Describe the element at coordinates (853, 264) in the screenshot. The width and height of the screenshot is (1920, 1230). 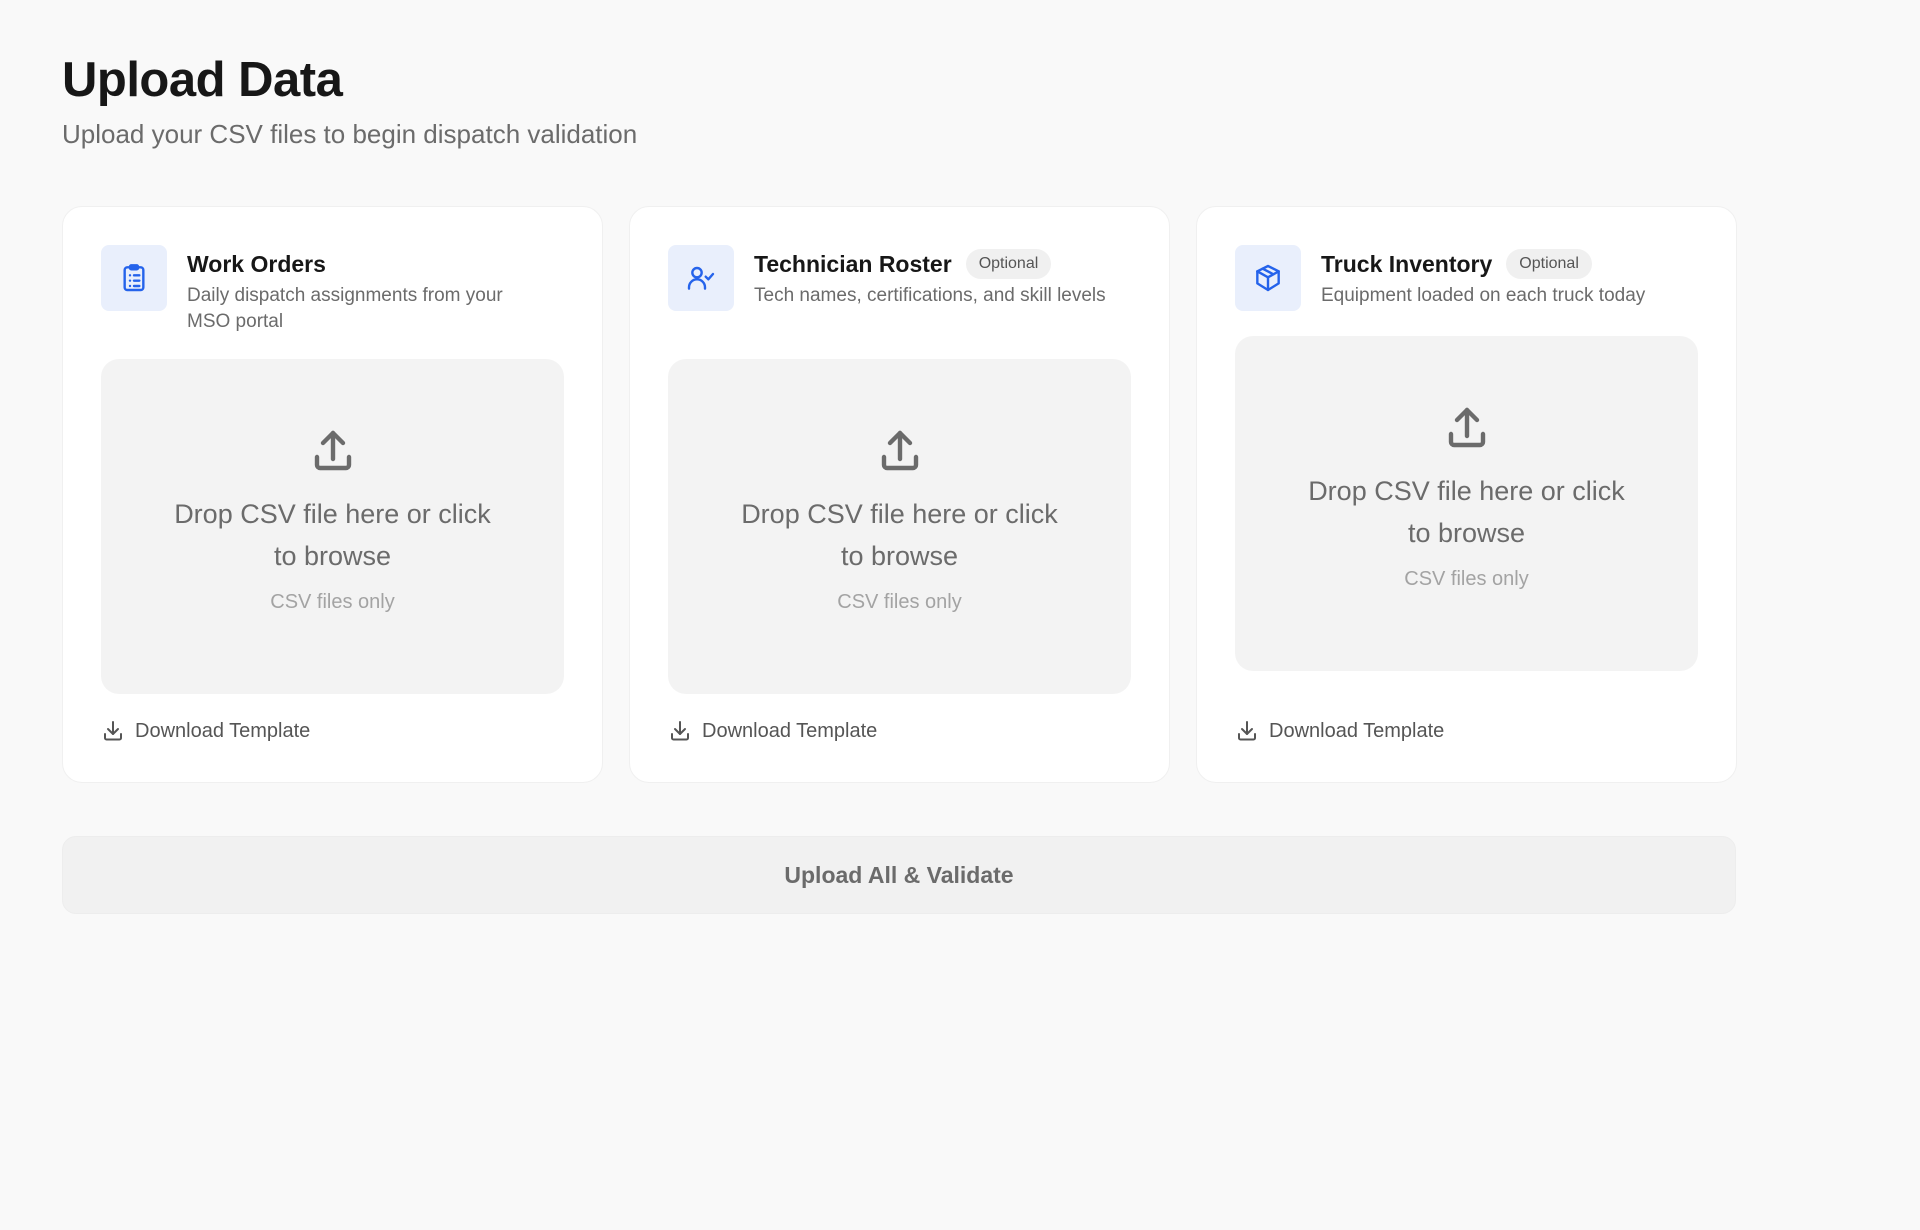
I see `card-title: Technician Roster` at that location.